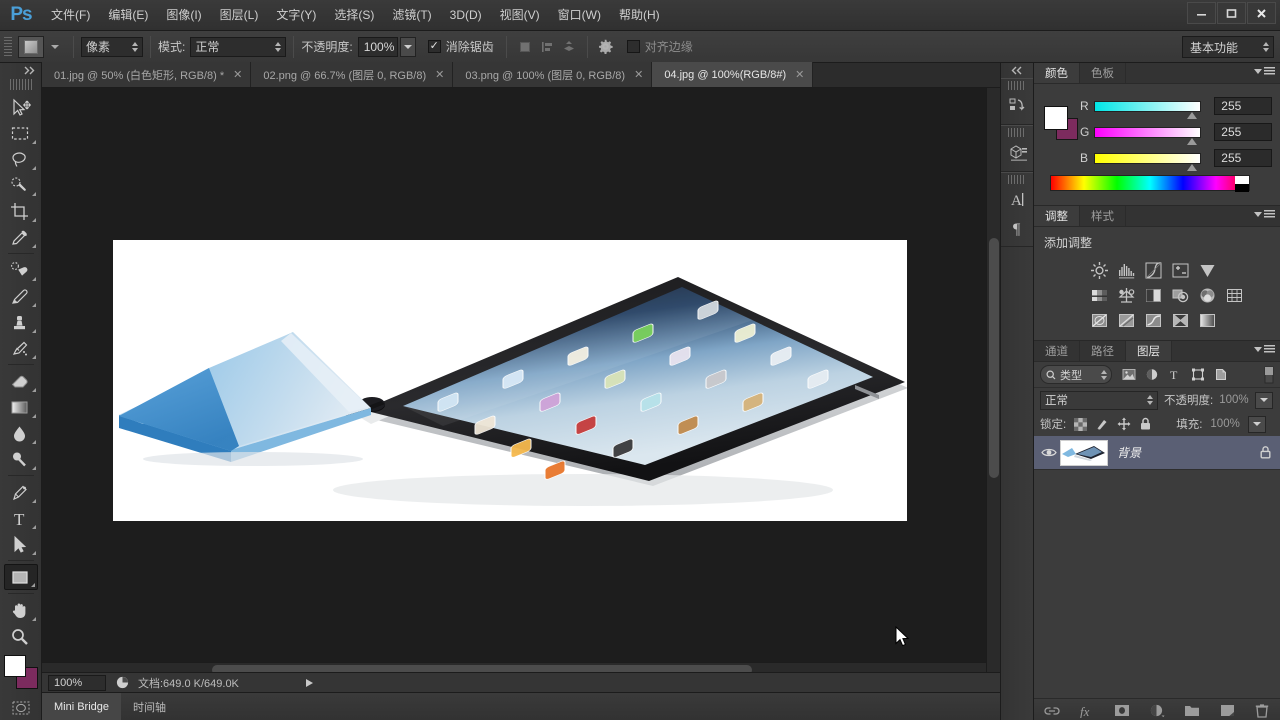  What do you see at coordinates (1126, 295) in the screenshot?
I see `color-balance-icon` at bounding box center [1126, 295].